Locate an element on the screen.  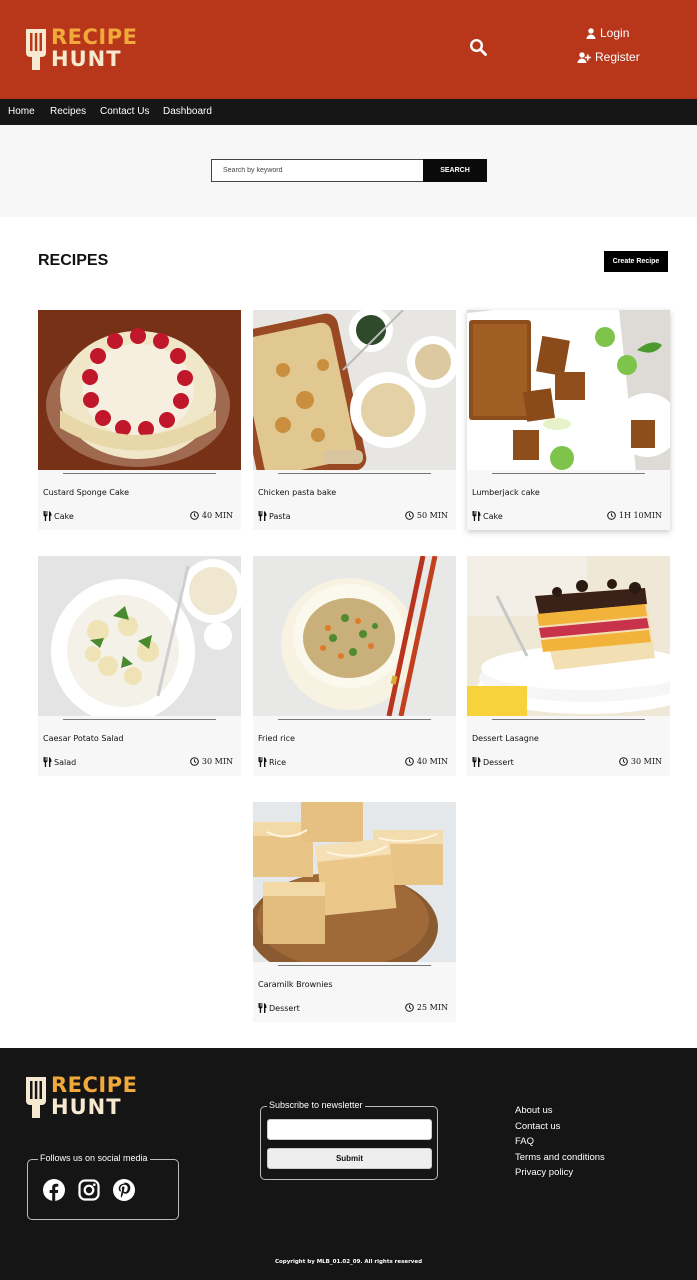
facebook-icon is located at coordinates (54, 1190).